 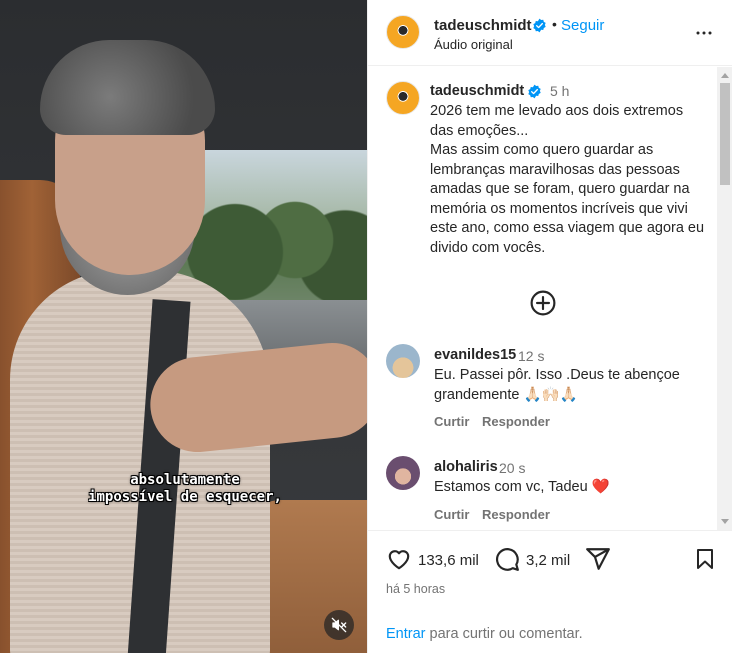 I want to click on scroll-up-arrow-icon, so click(x=725, y=75).